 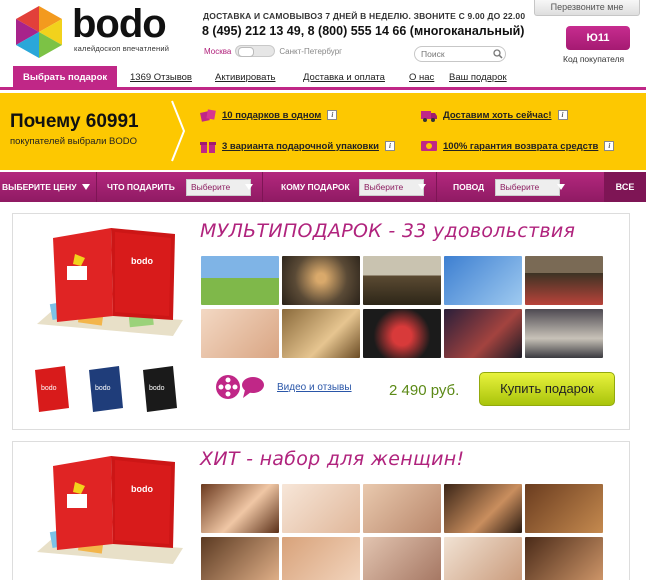 I want to click on photo-zorb, so click(x=240, y=280).